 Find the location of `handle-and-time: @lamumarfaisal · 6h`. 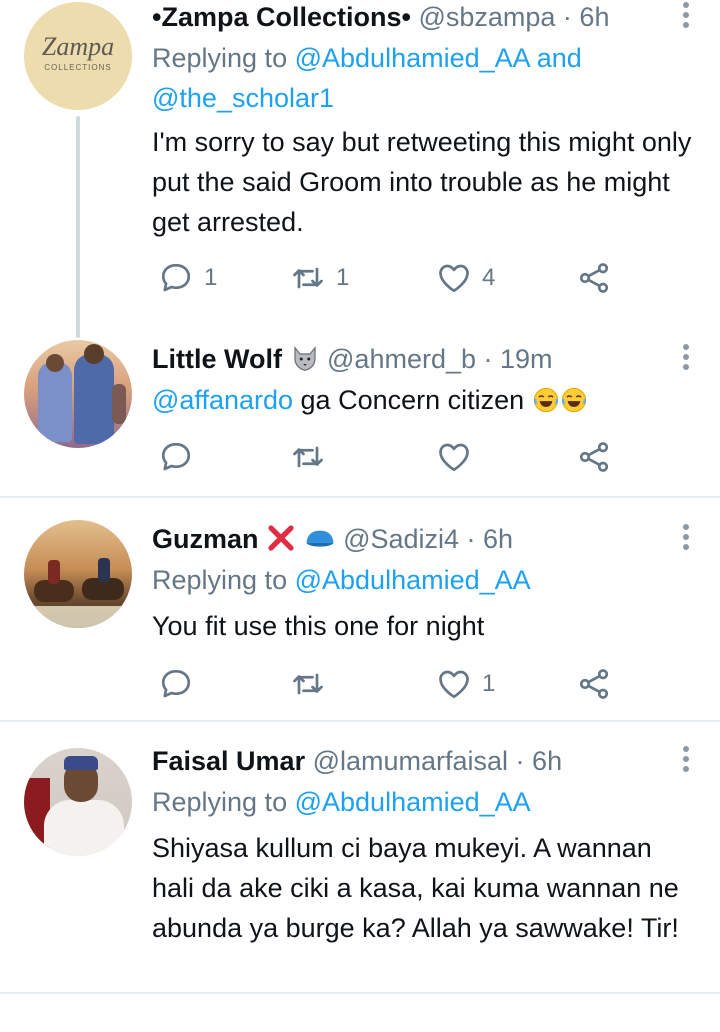

handle-and-time: @lamumarfaisal · 6h is located at coordinates (438, 761).